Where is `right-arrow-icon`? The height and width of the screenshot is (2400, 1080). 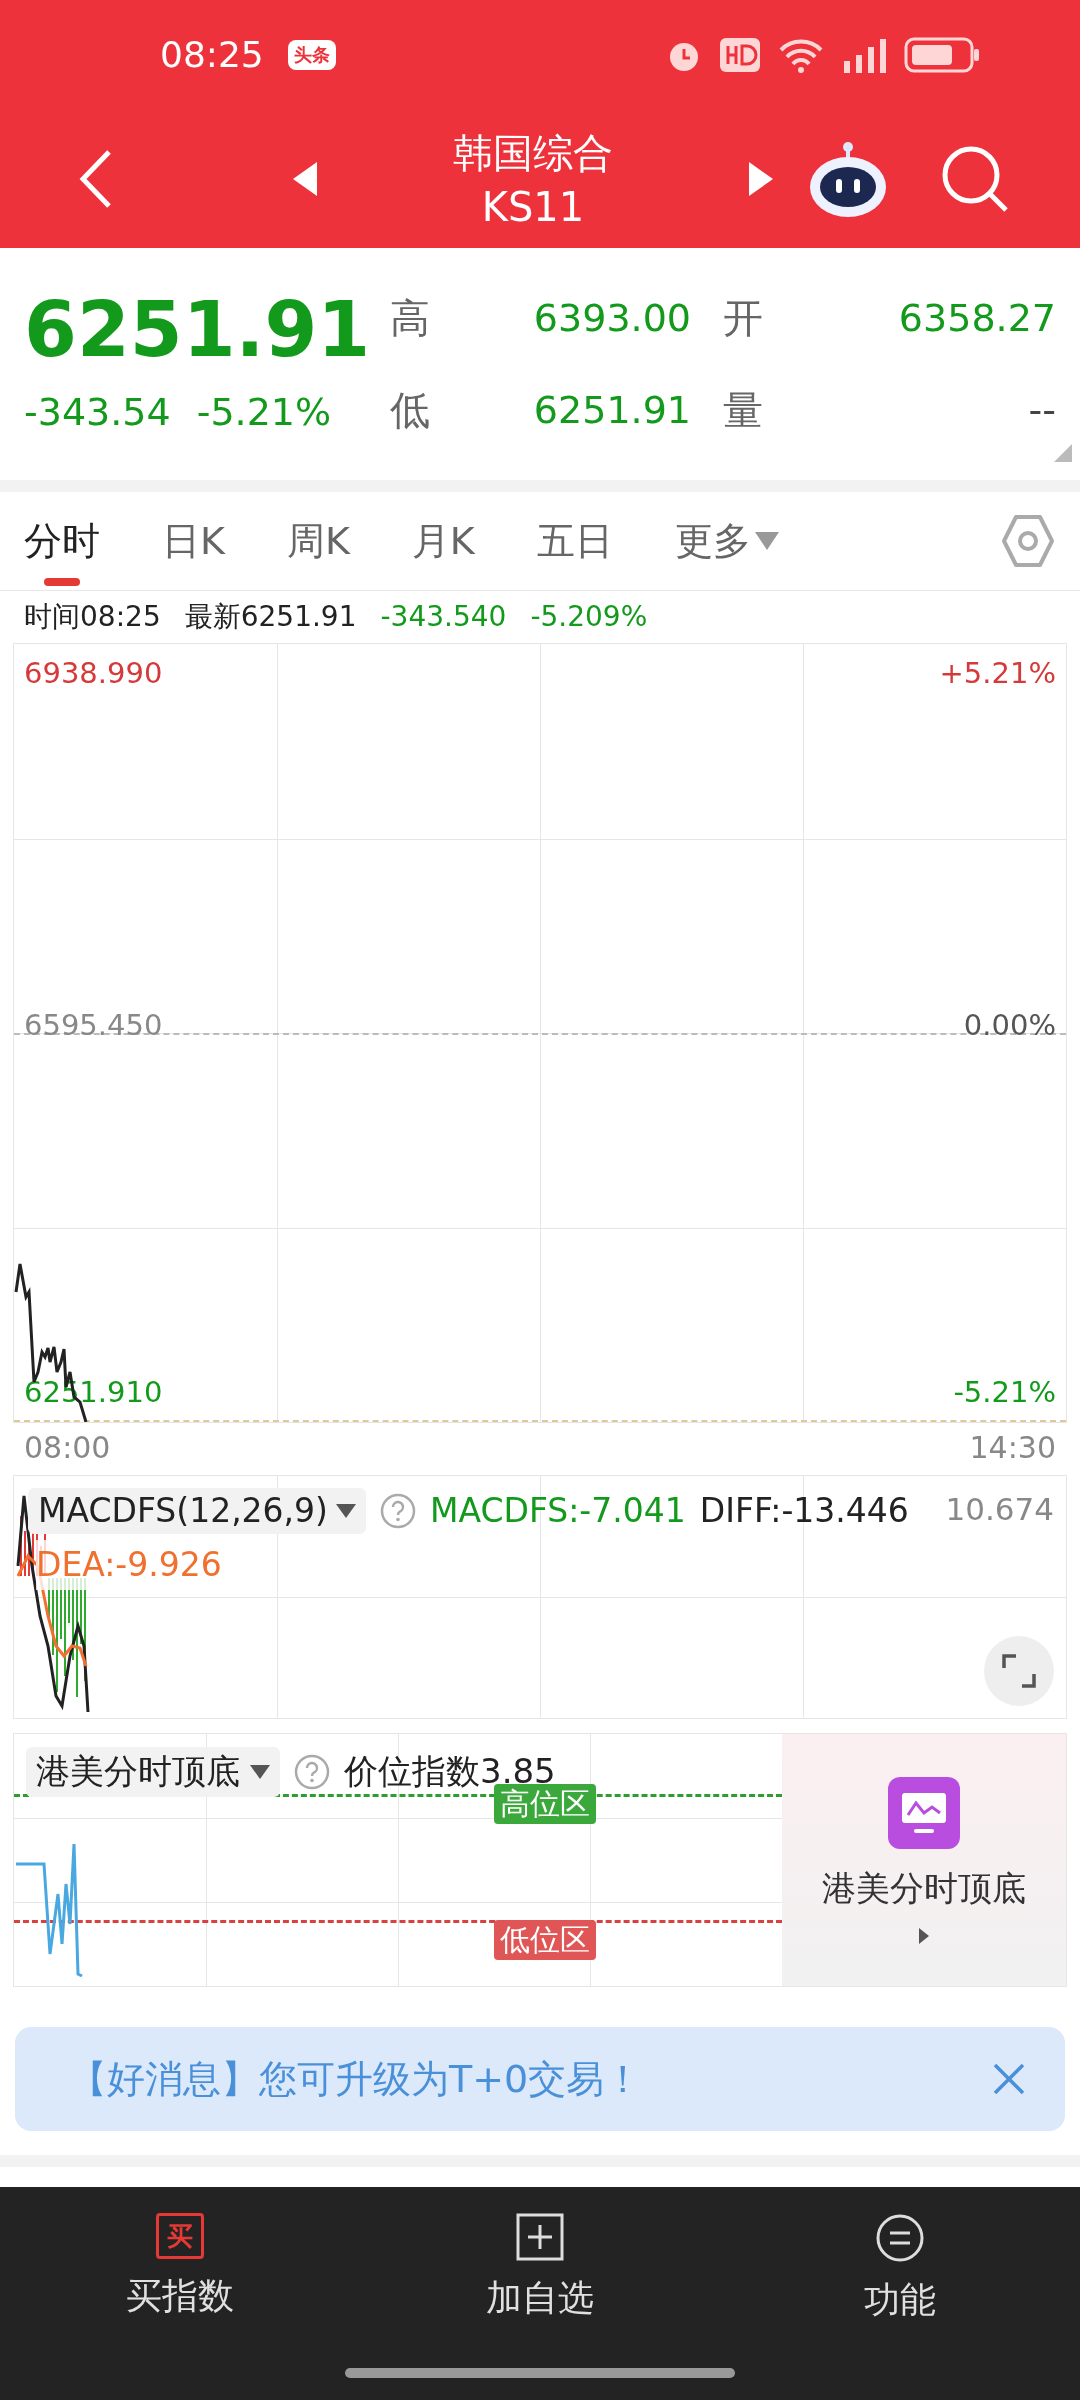 right-arrow-icon is located at coordinates (924, 1935).